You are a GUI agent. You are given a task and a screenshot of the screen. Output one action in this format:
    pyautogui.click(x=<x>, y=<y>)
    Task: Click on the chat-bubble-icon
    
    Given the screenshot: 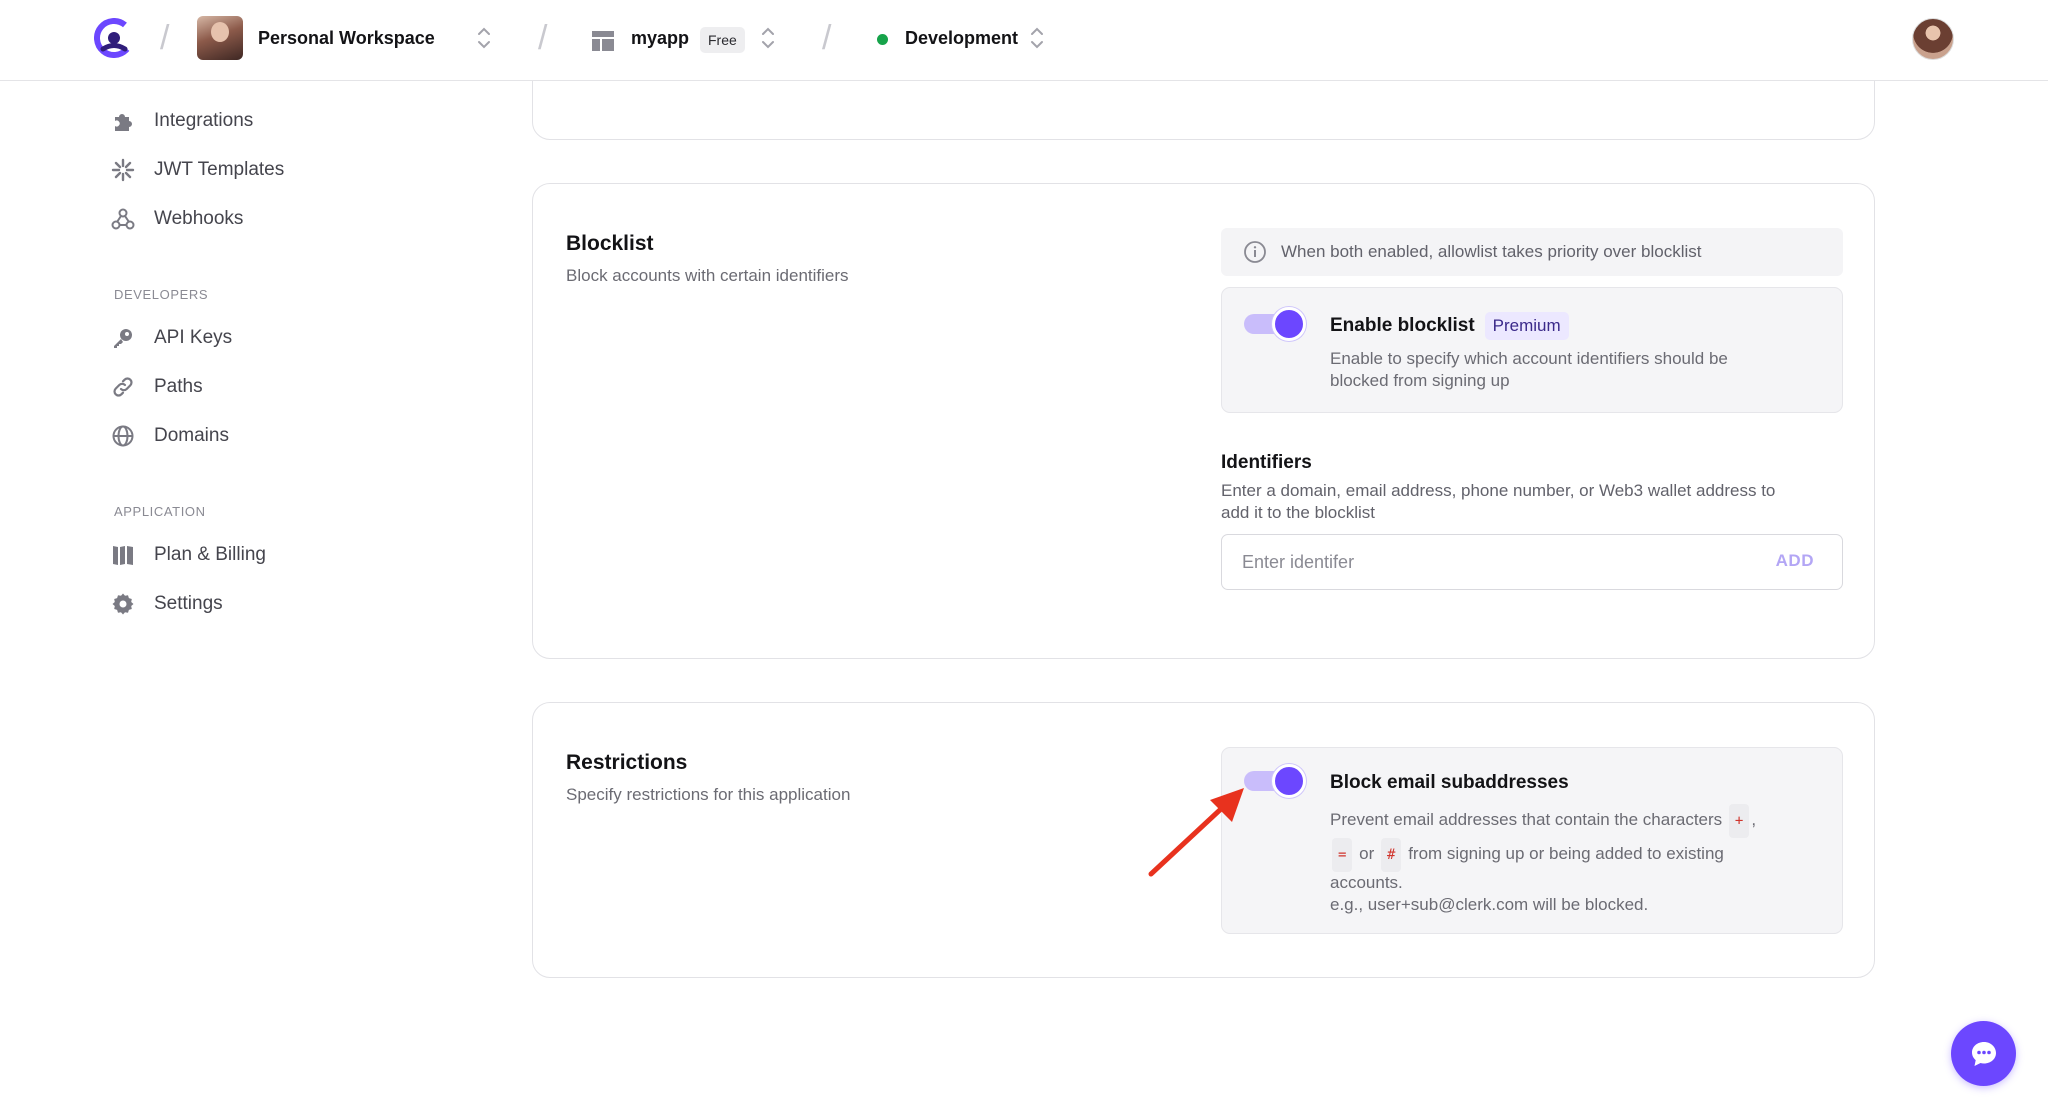 What is the action you would take?
    pyautogui.click(x=1983, y=1053)
    